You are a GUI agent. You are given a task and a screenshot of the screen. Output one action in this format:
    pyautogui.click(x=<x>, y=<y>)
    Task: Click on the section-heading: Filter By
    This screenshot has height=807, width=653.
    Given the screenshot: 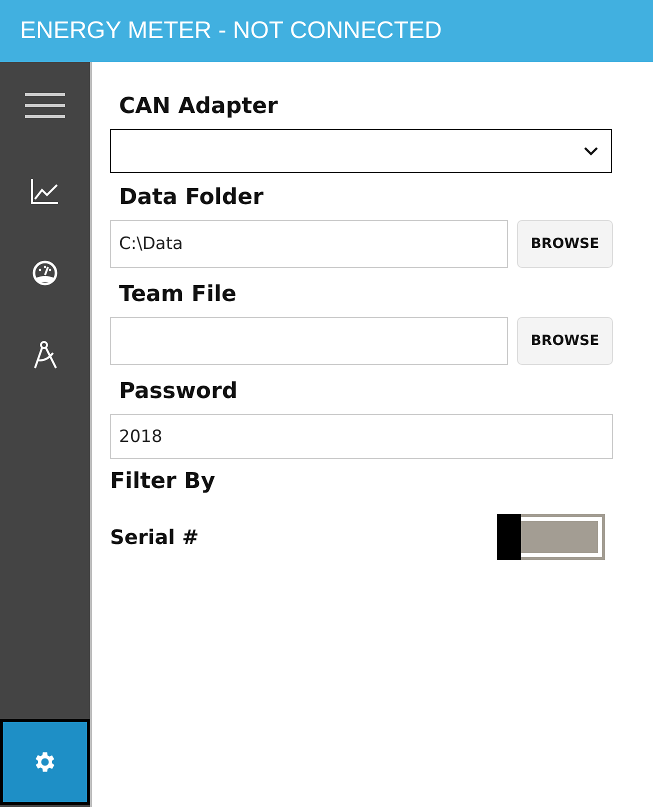 What is the action you would take?
    pyautogui.click(x=163, y=481)
    